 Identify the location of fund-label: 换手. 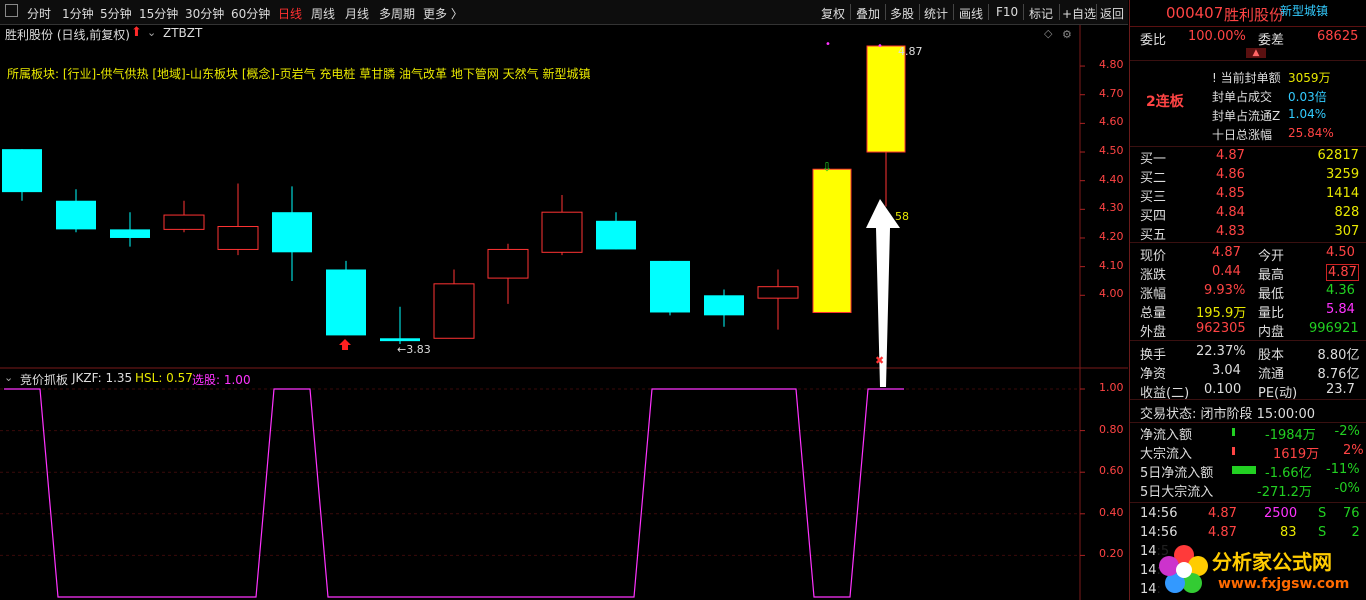
(1153, 355).